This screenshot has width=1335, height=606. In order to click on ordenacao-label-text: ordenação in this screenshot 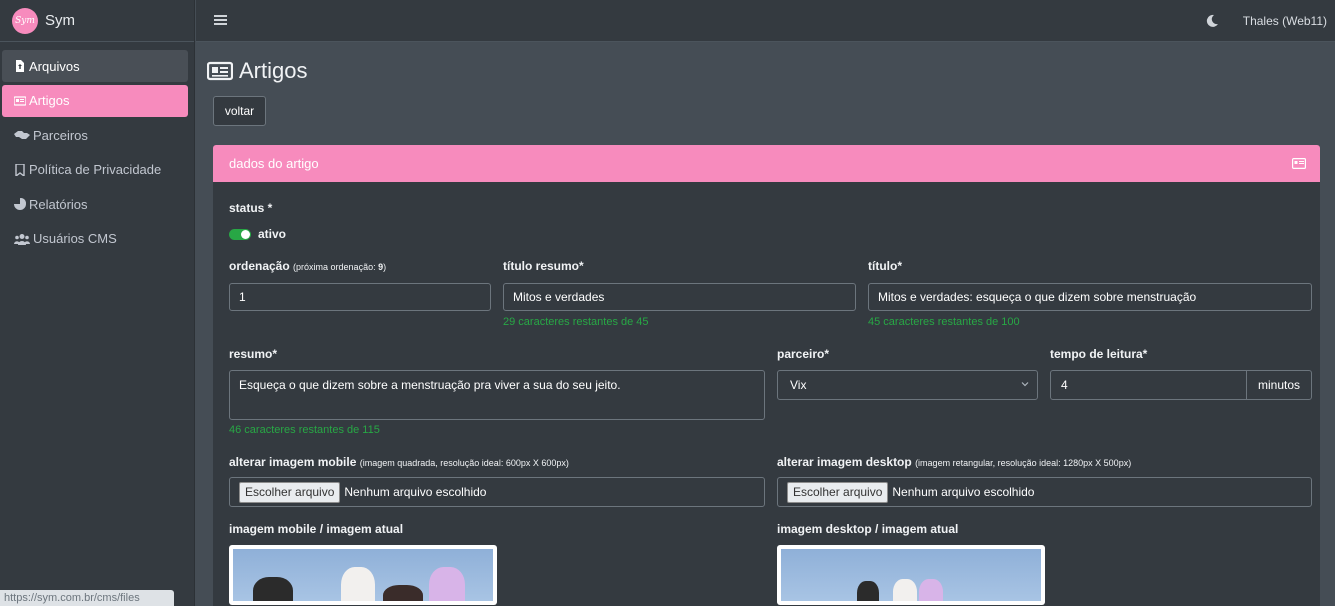, I will do `click(259, 266)`.